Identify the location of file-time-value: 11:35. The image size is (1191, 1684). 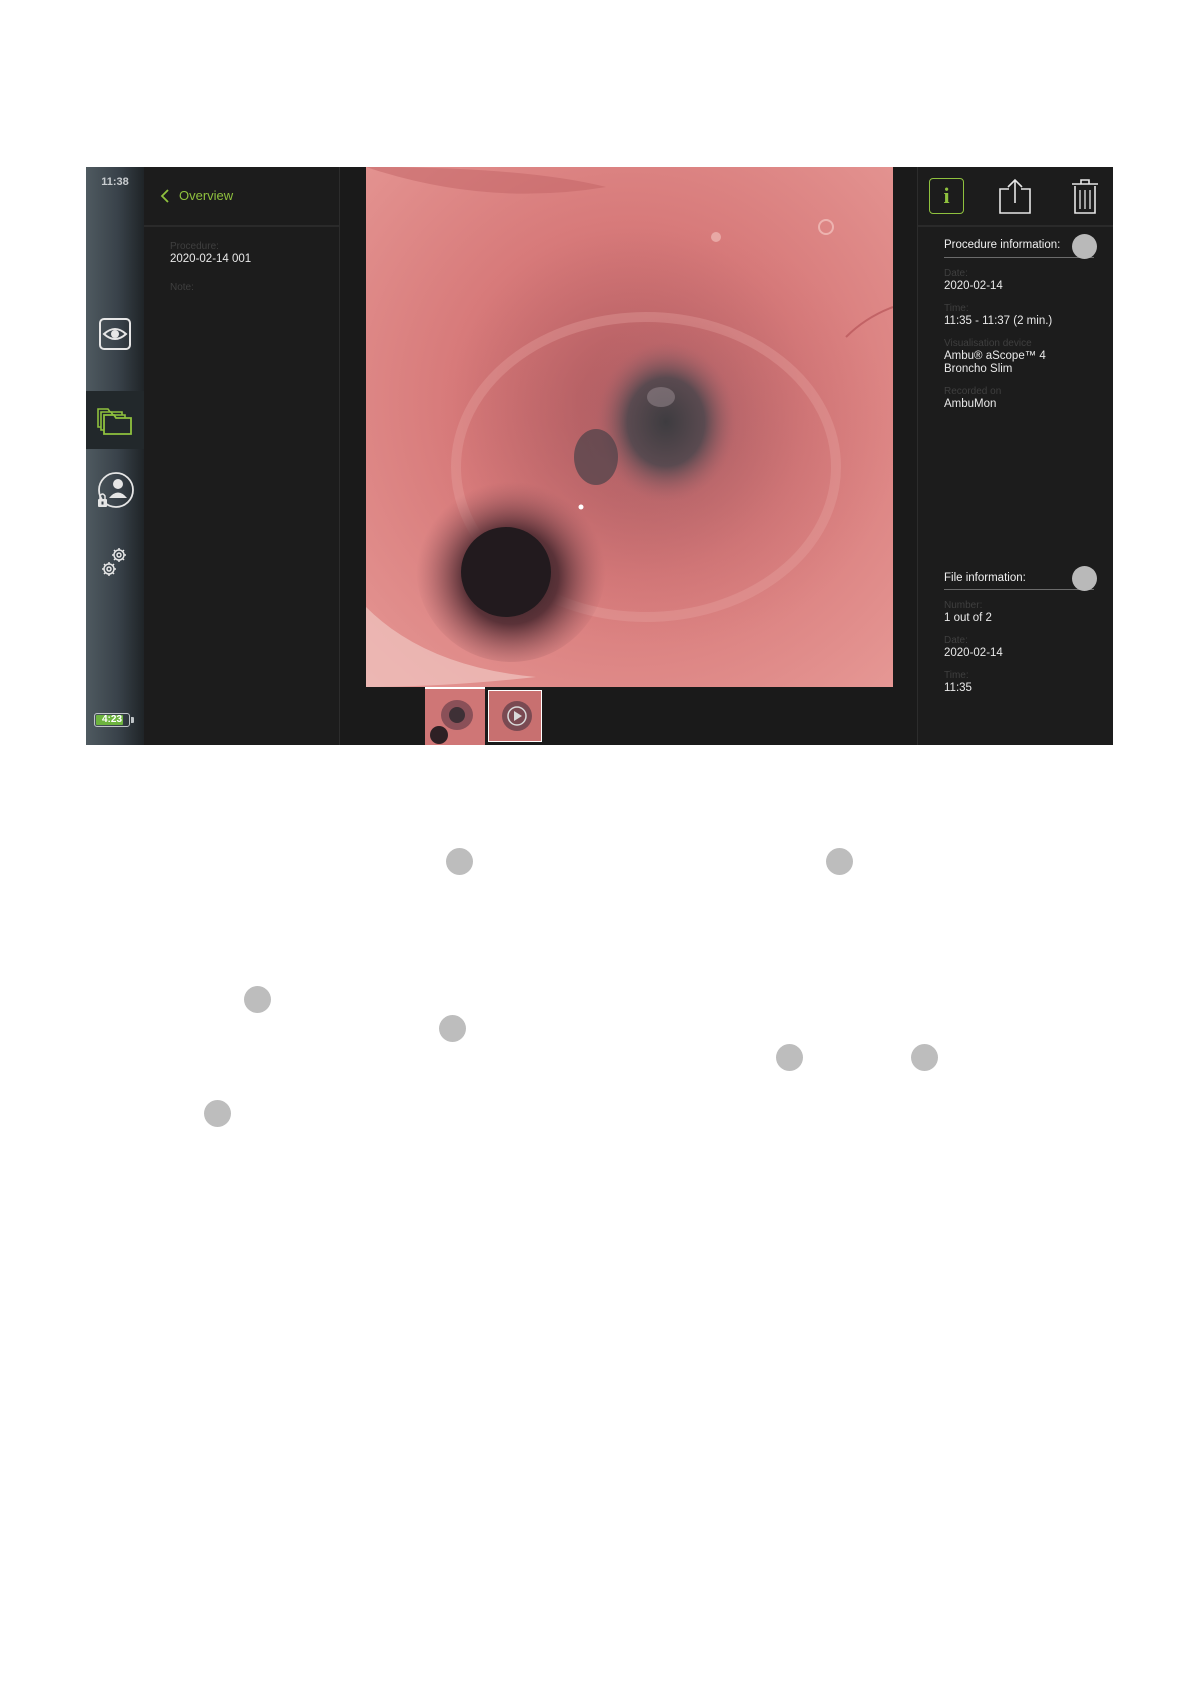
(958, 688).